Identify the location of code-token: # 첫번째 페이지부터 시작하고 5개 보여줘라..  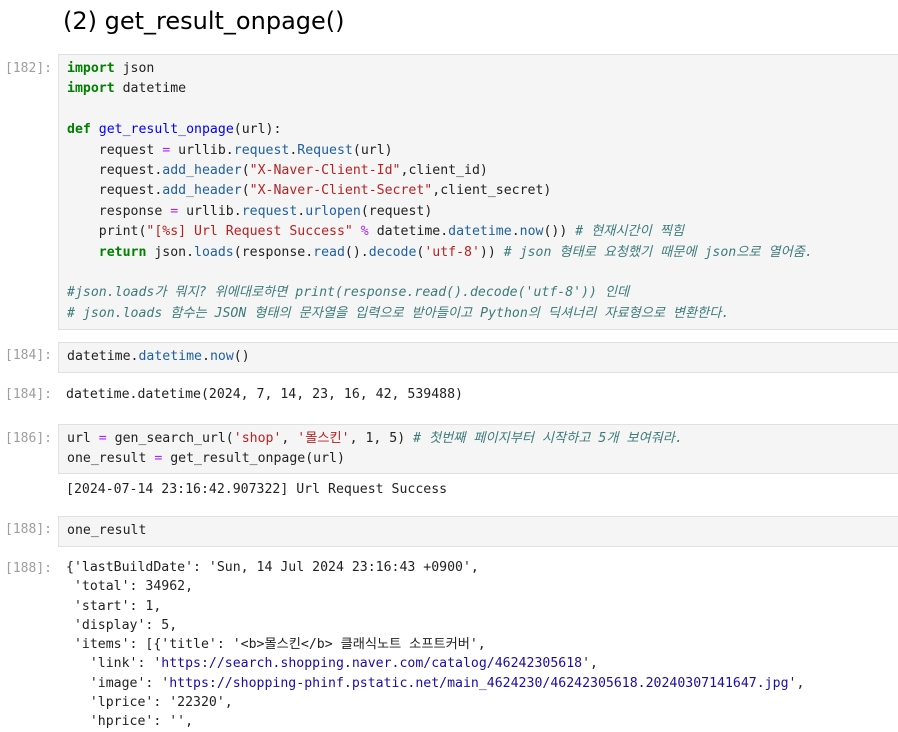
(548, 438).